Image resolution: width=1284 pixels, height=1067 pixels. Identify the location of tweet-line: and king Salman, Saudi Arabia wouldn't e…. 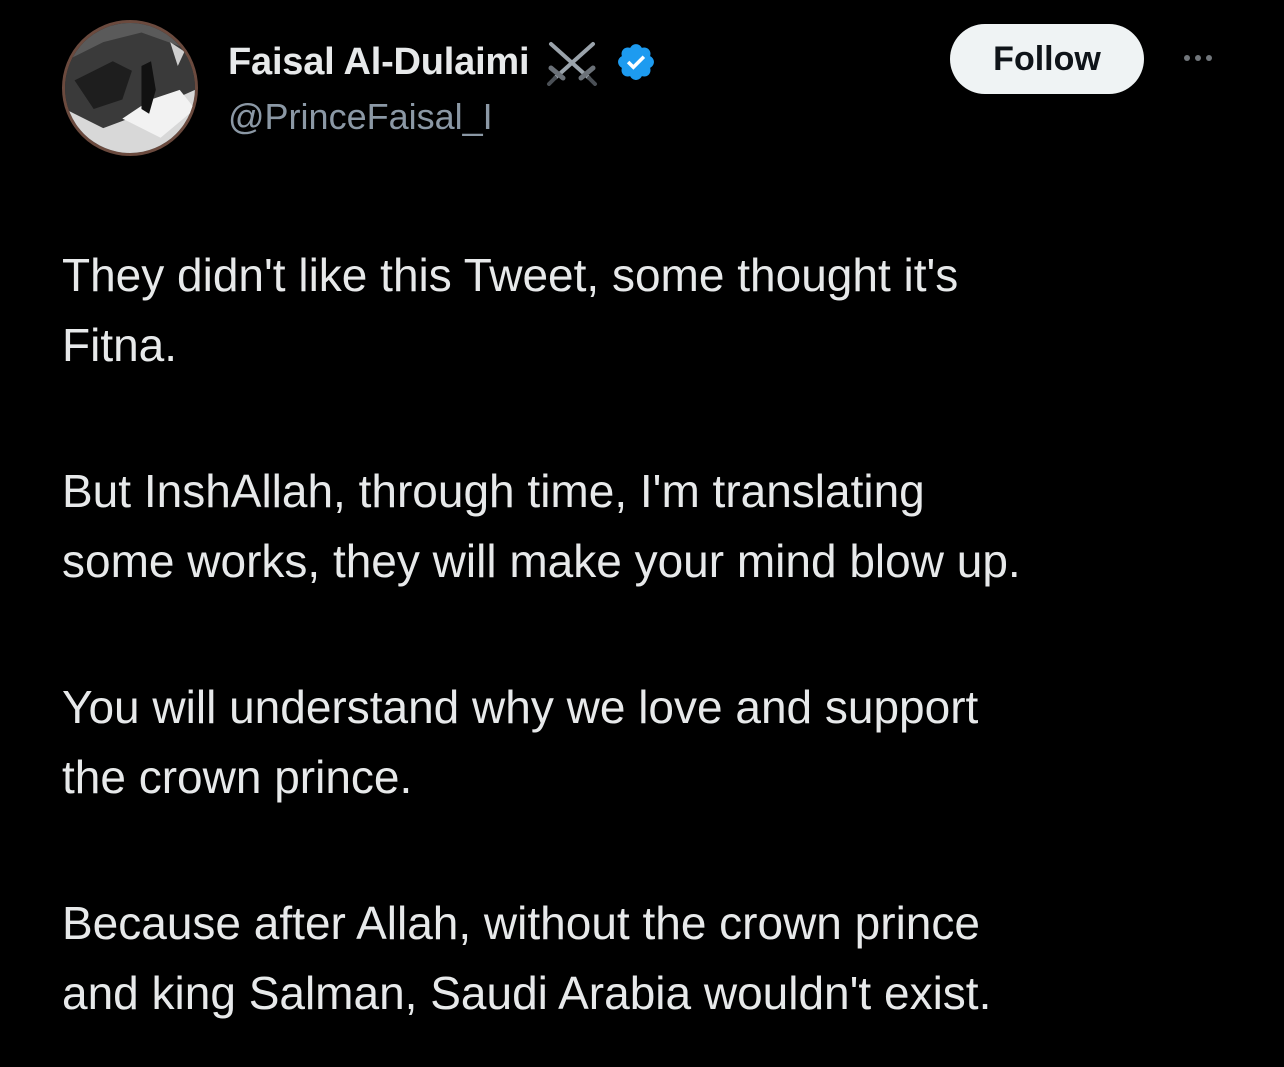
(527, 993).